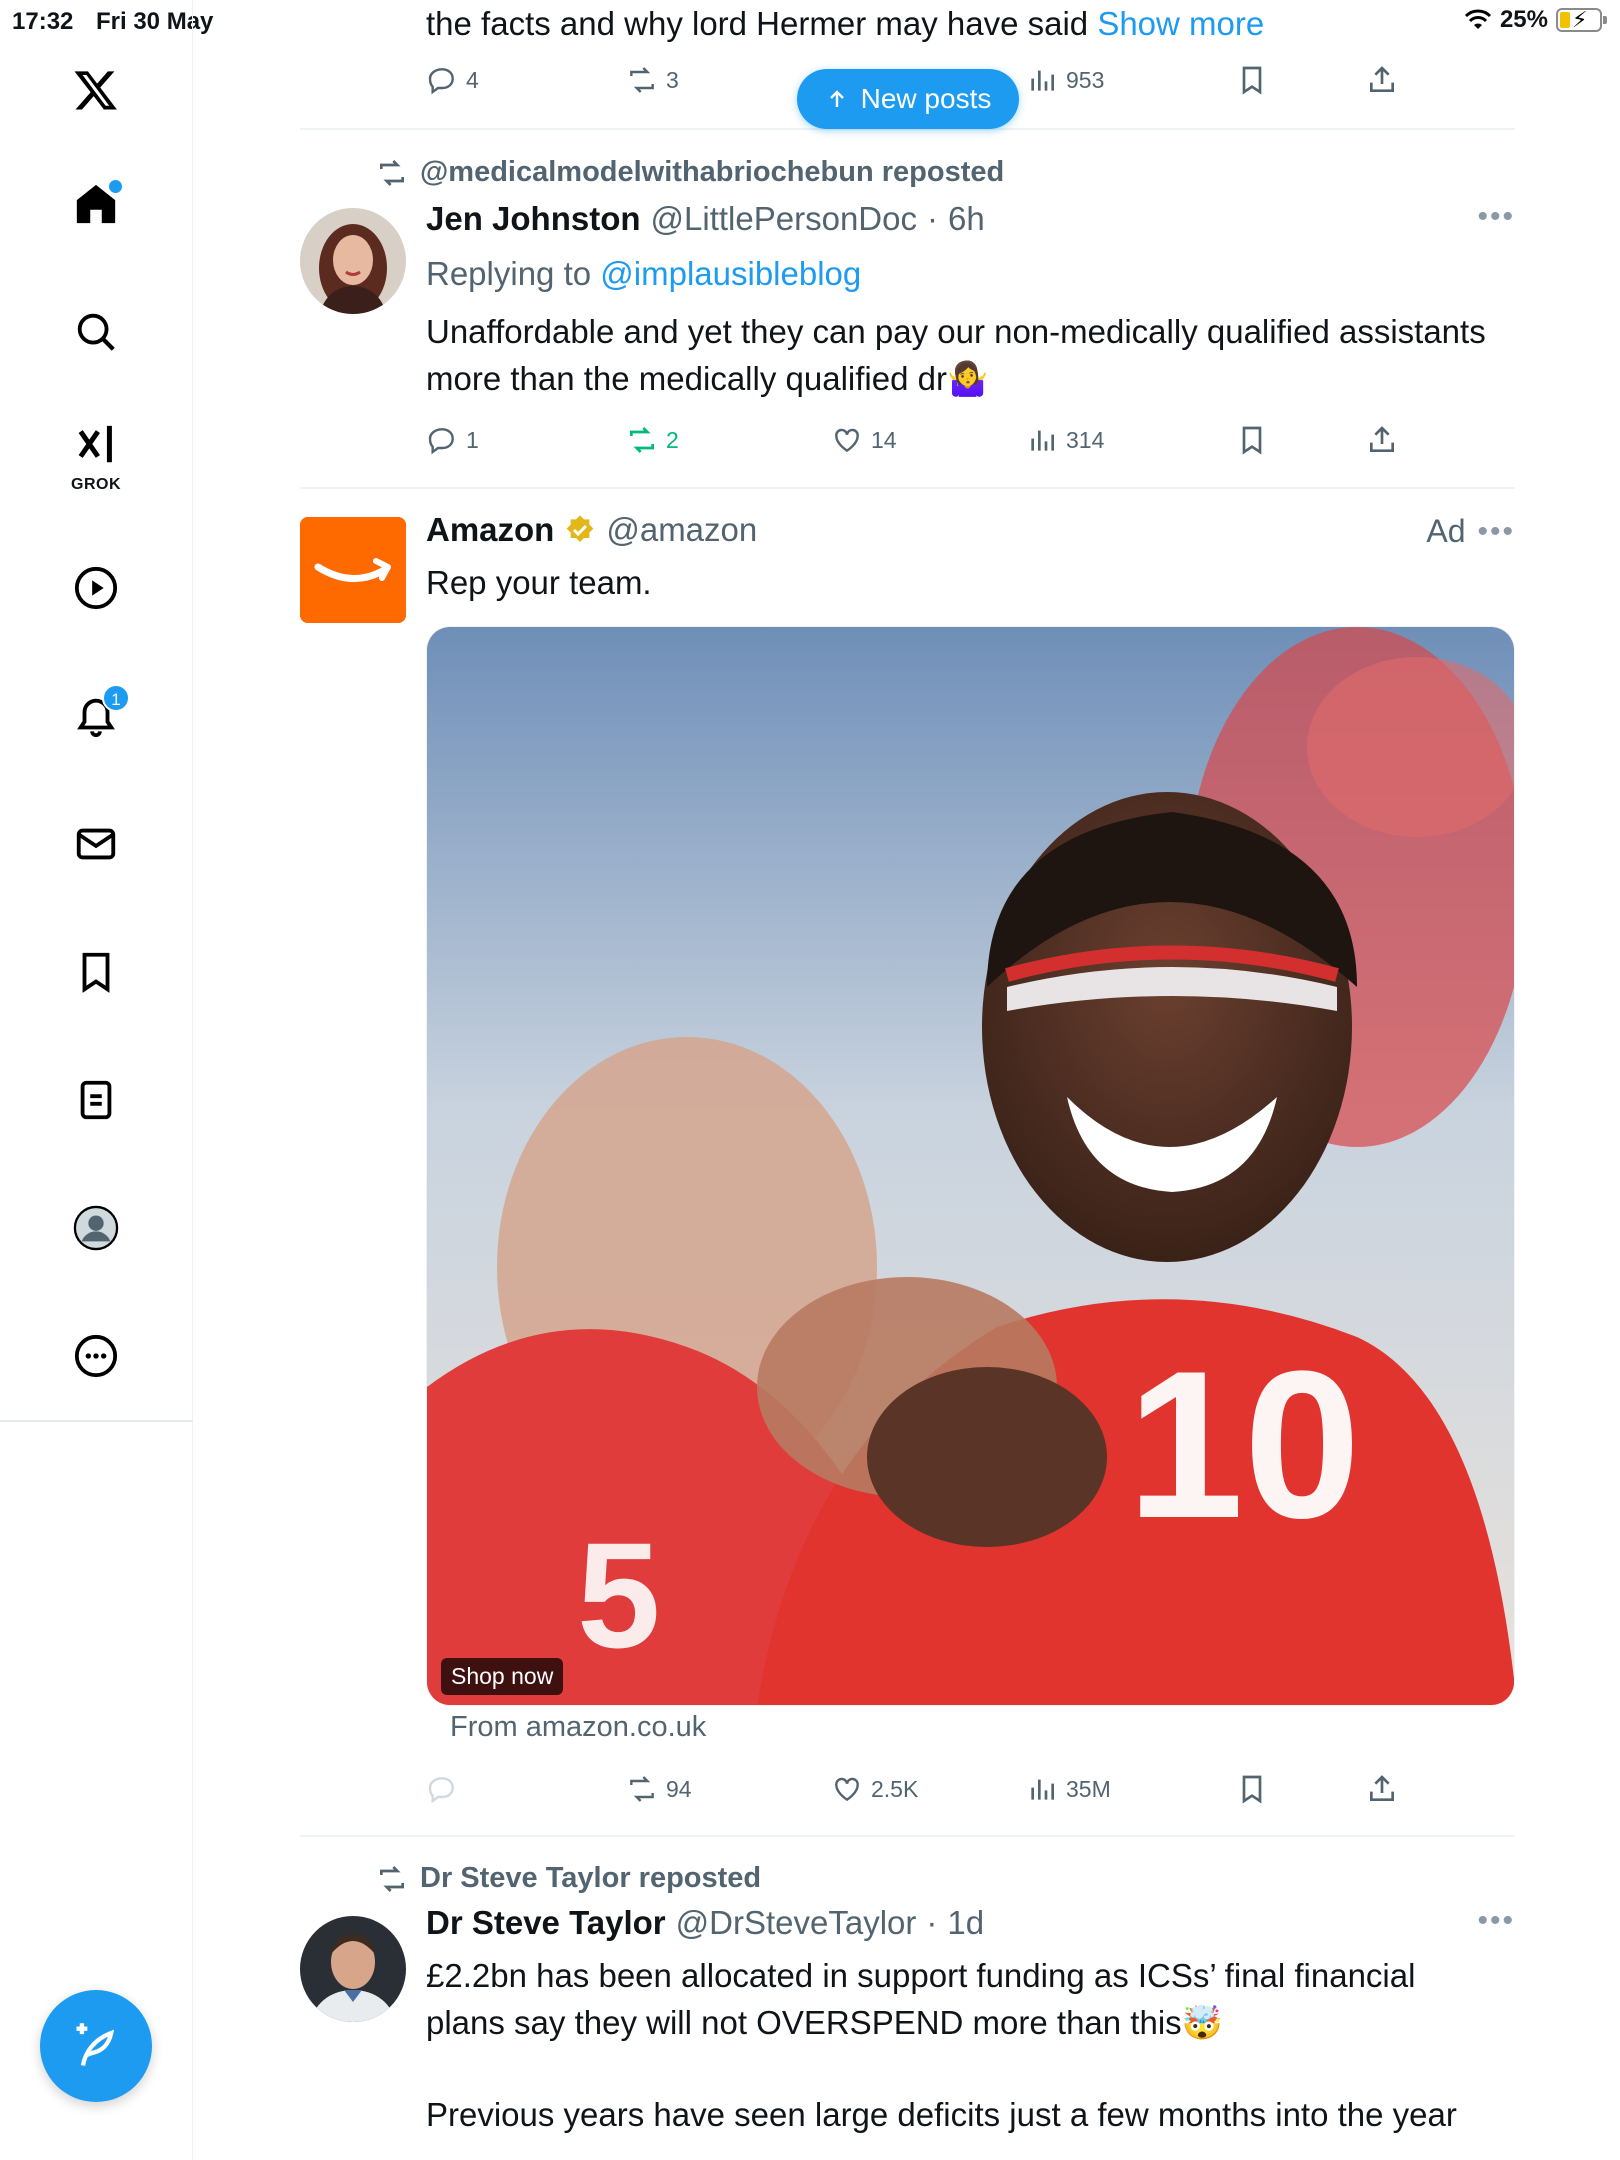 This screenshot has height=2160, width=1620. Describe the element at coordinates (472, 79) in the screenshot. I see `reply-count: 4` at that location.